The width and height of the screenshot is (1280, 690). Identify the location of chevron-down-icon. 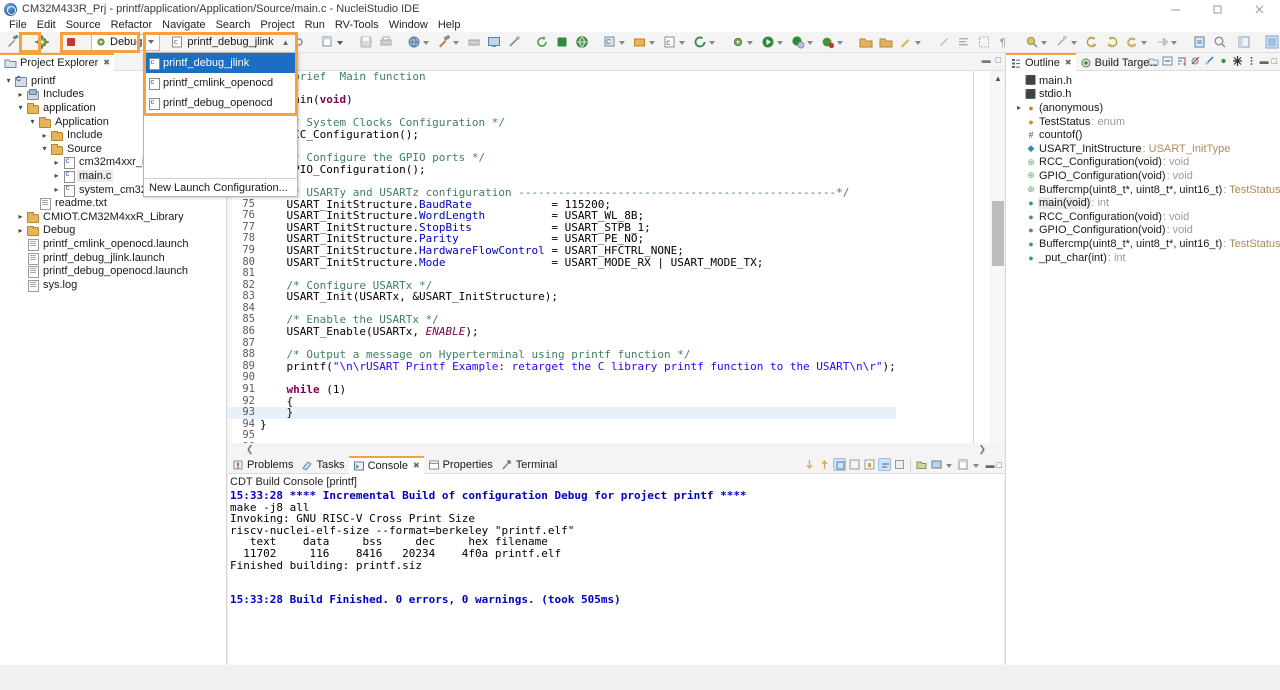
(948, 465).